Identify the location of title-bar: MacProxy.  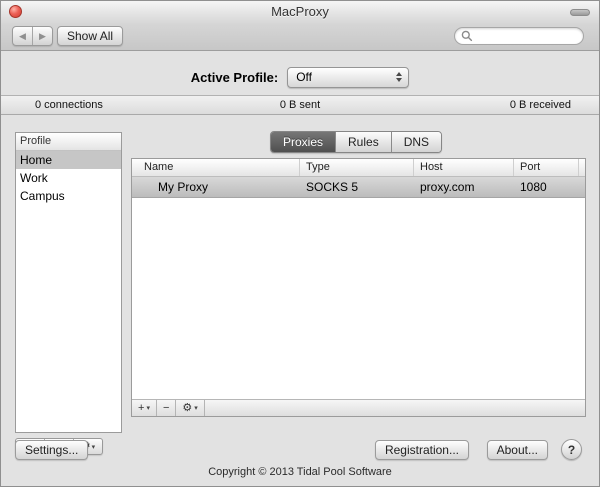
(300, 12).